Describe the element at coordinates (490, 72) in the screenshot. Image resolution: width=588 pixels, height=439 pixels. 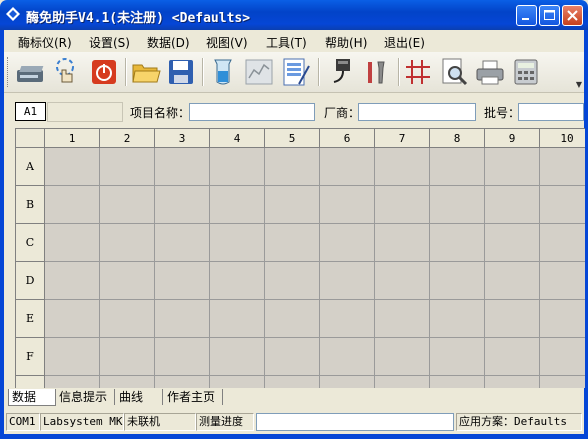
I see `print-button` at that location.